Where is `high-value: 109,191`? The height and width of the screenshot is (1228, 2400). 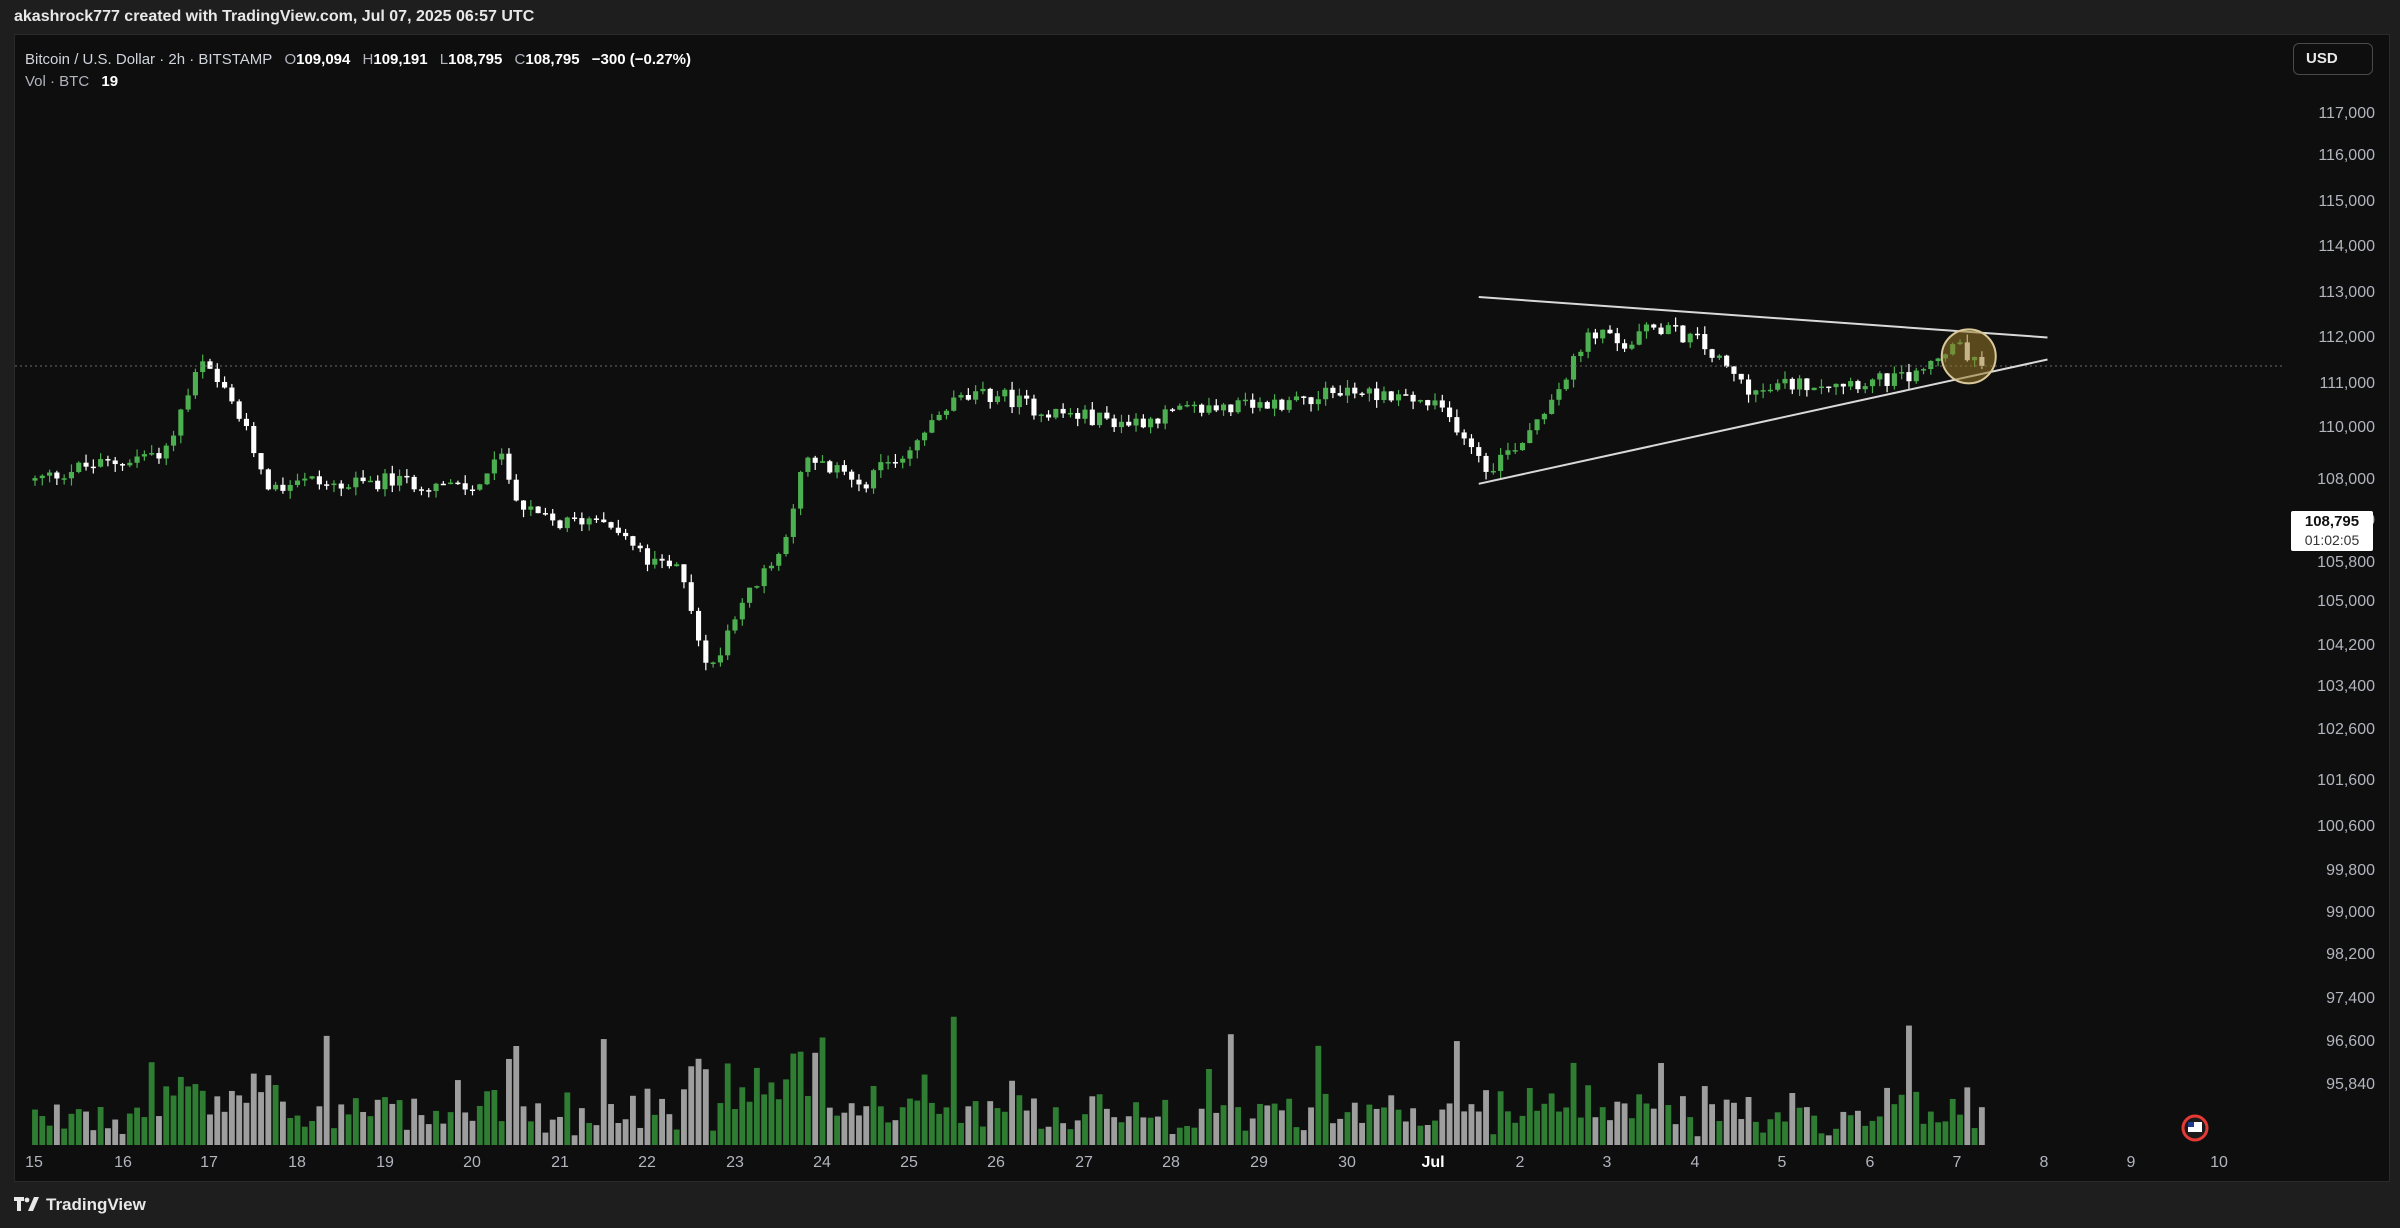
high-value: 109,191 is located at coordinates (400, 59).